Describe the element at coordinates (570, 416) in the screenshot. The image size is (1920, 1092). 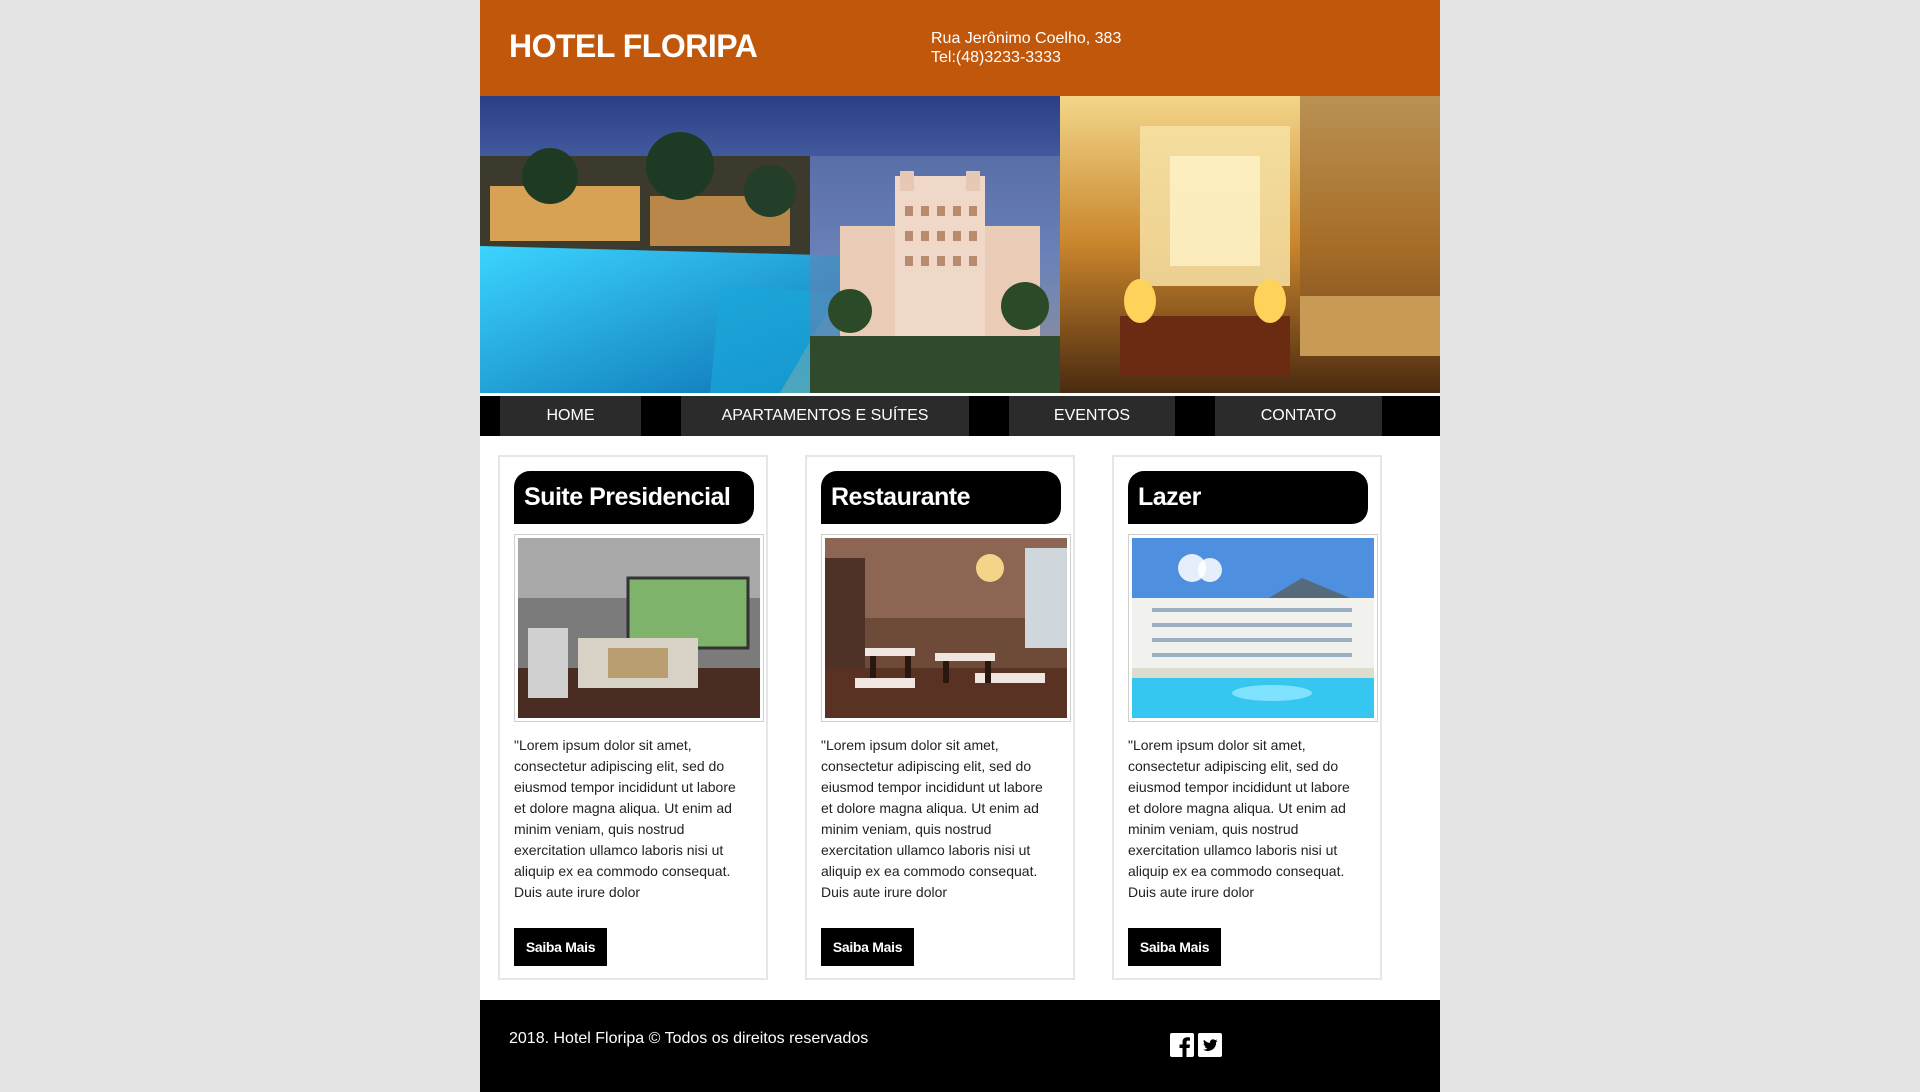
I see `nav-item-home: HOME` at that location.